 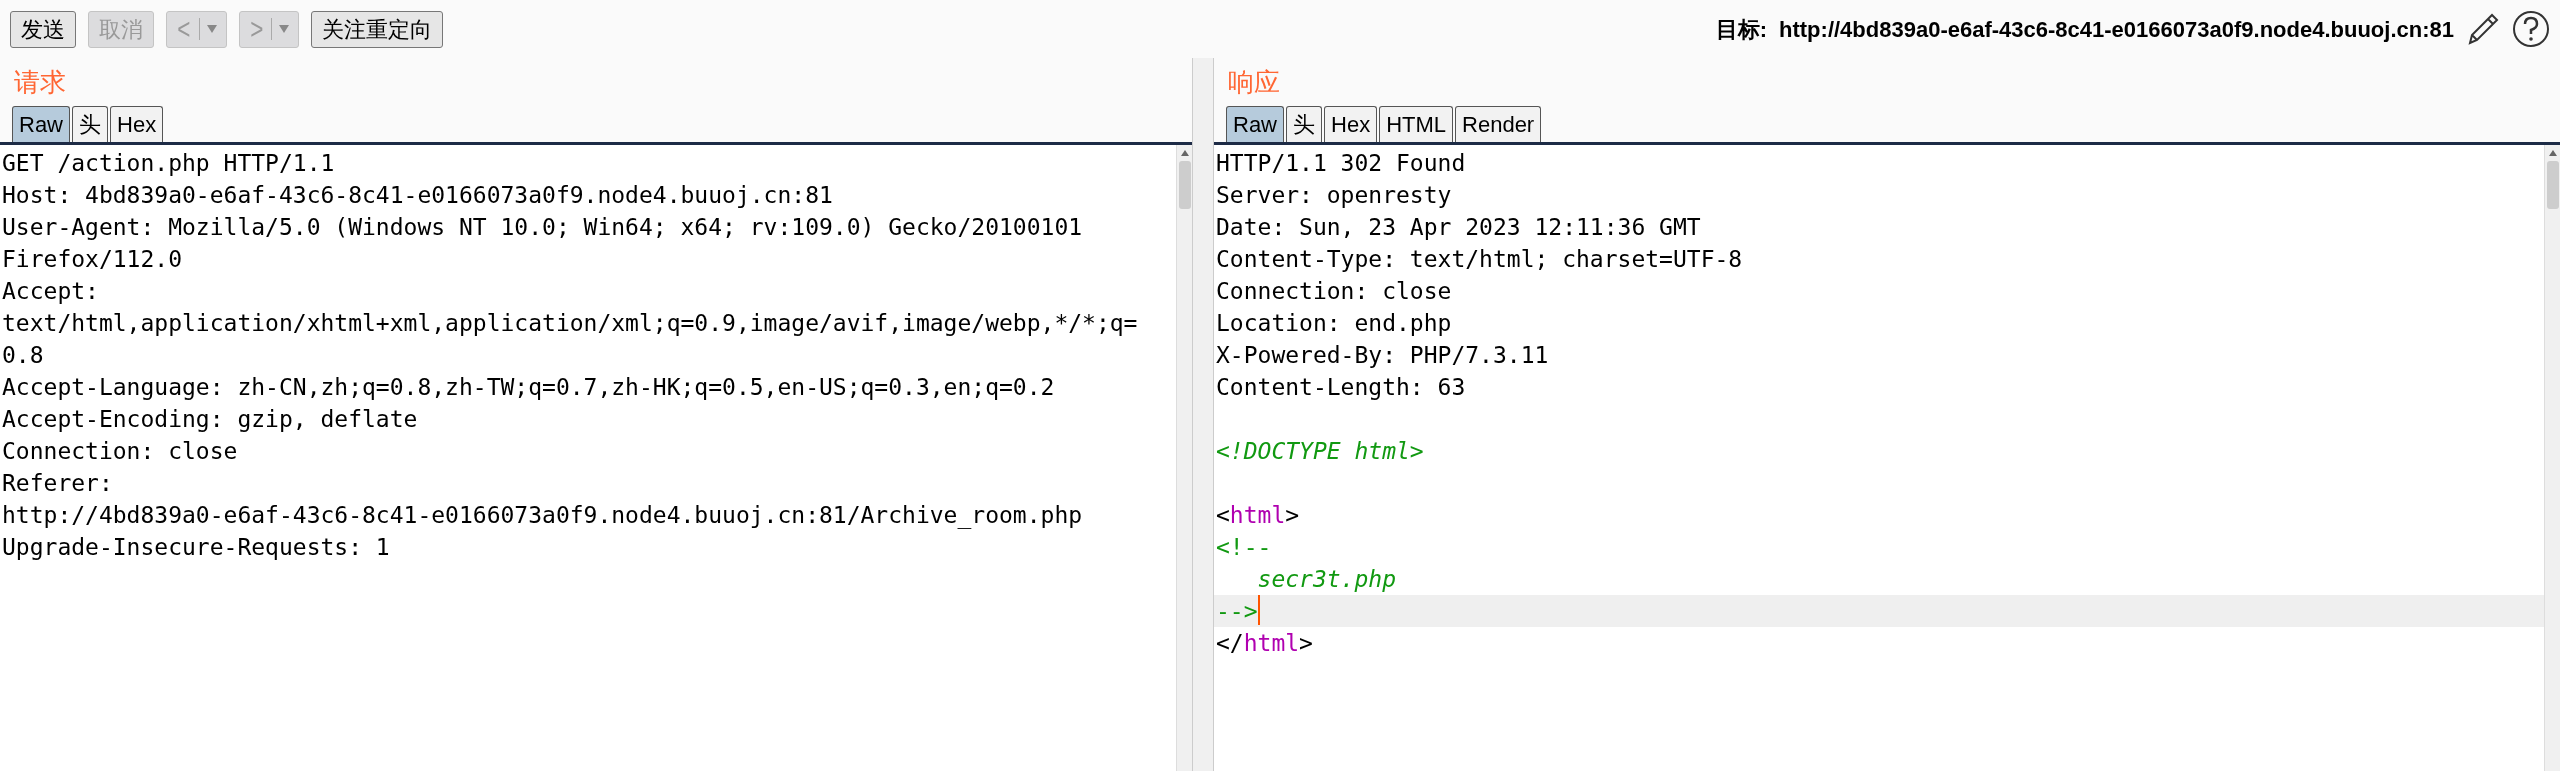 I want to click on response-line: </html>, so click(x=1264, y=643).